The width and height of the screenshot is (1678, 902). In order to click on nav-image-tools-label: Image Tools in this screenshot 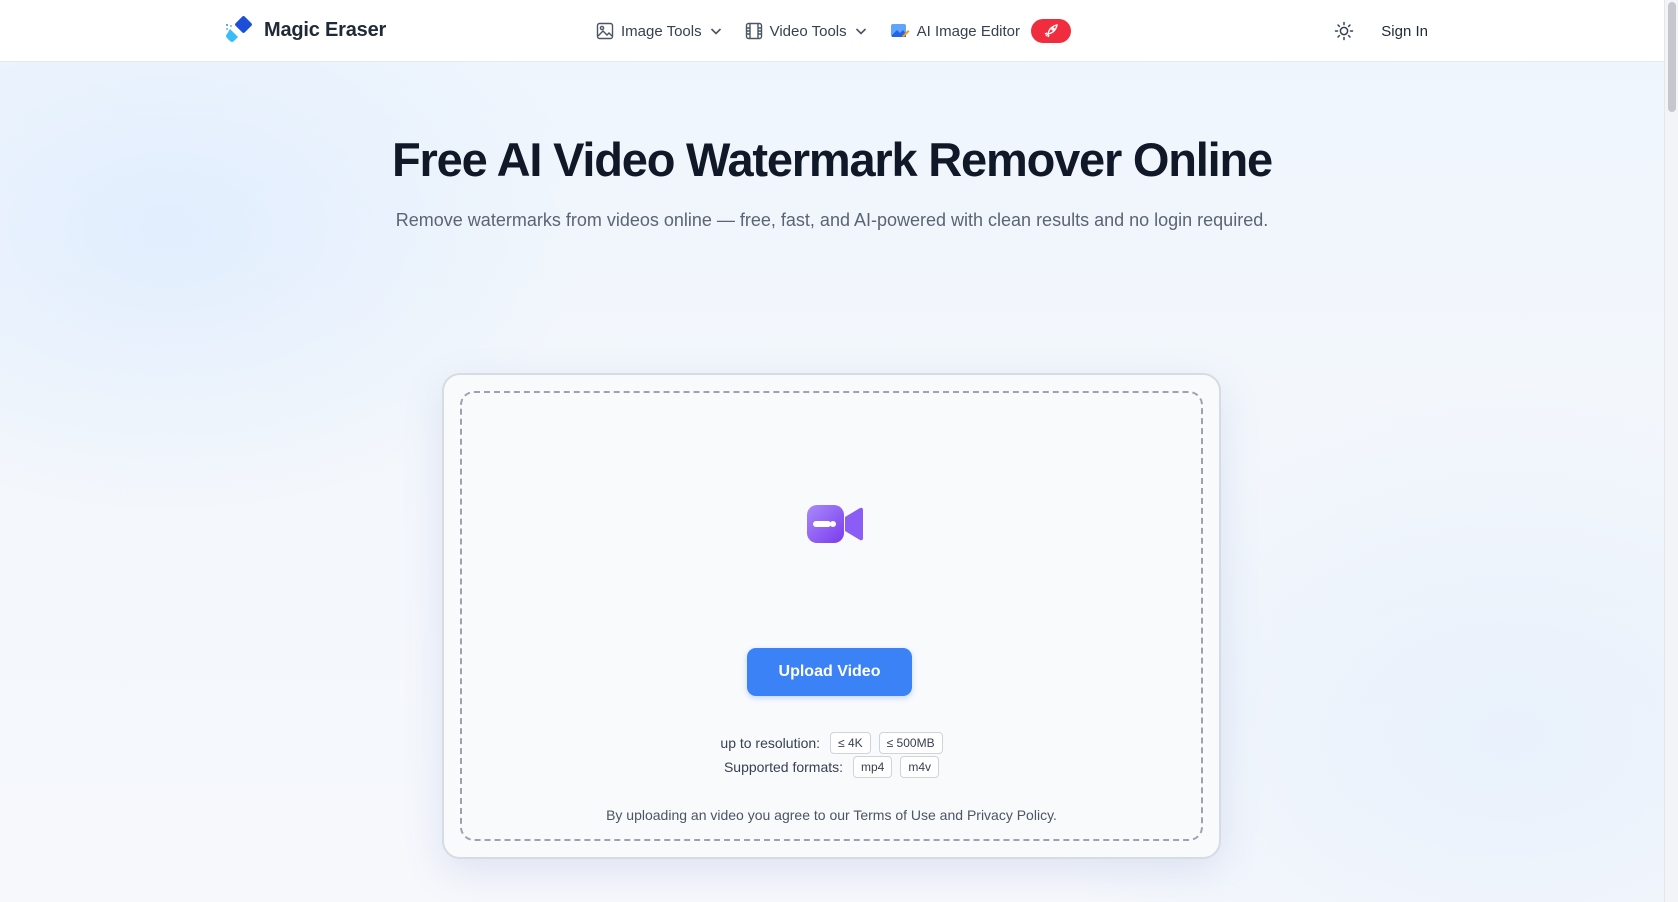, I will do `click(661, 31)`.